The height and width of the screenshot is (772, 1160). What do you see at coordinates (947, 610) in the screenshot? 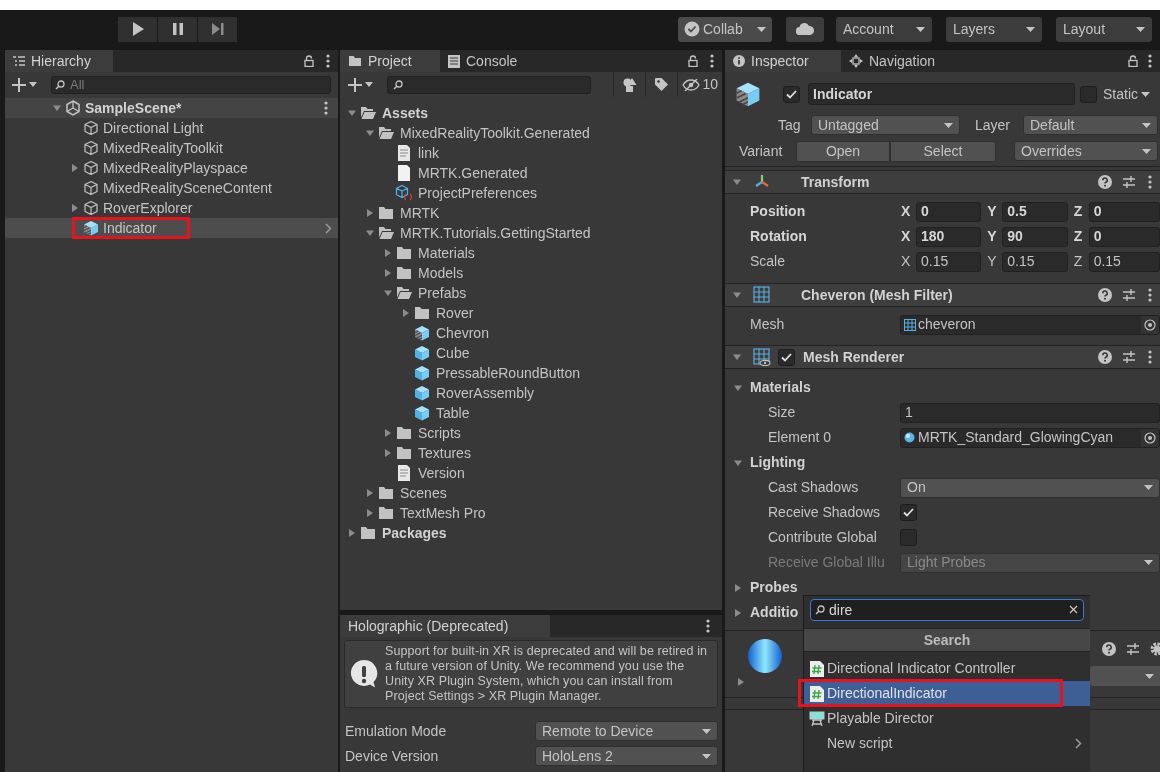
I see `search-field: dire` at bounding box center [947, 610].